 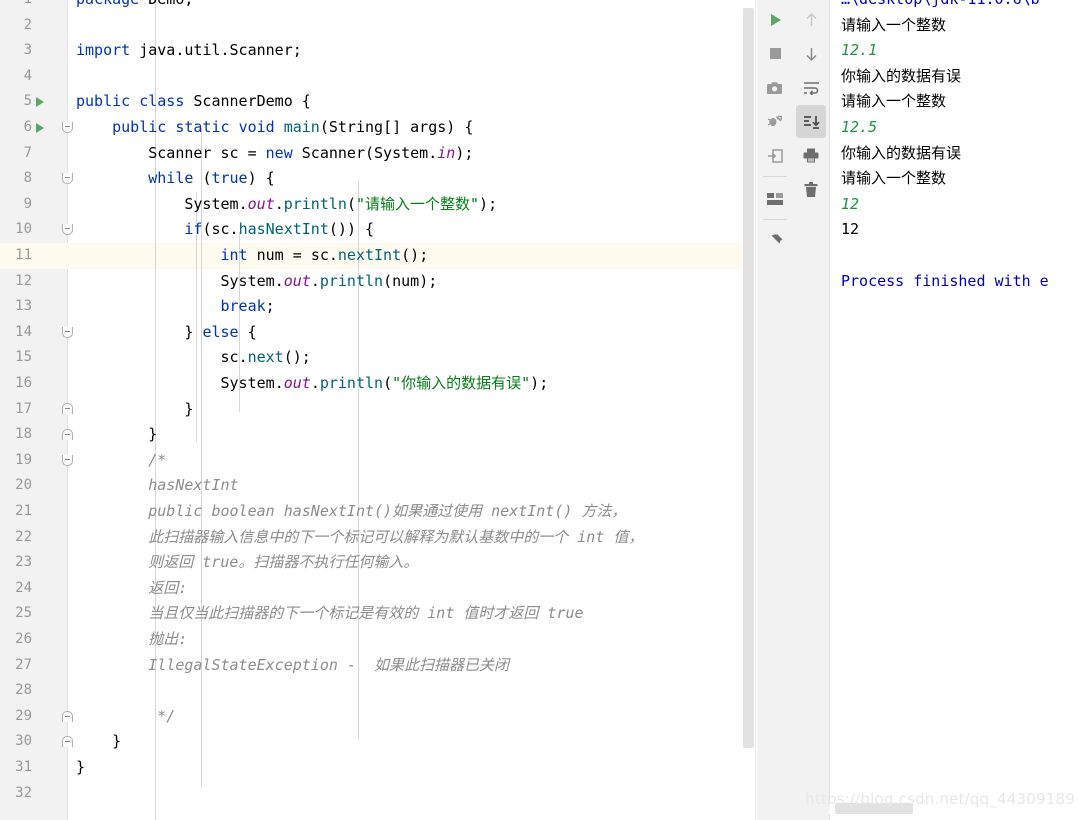 I want to click on line-number: 29, so click(x=16, y=717).